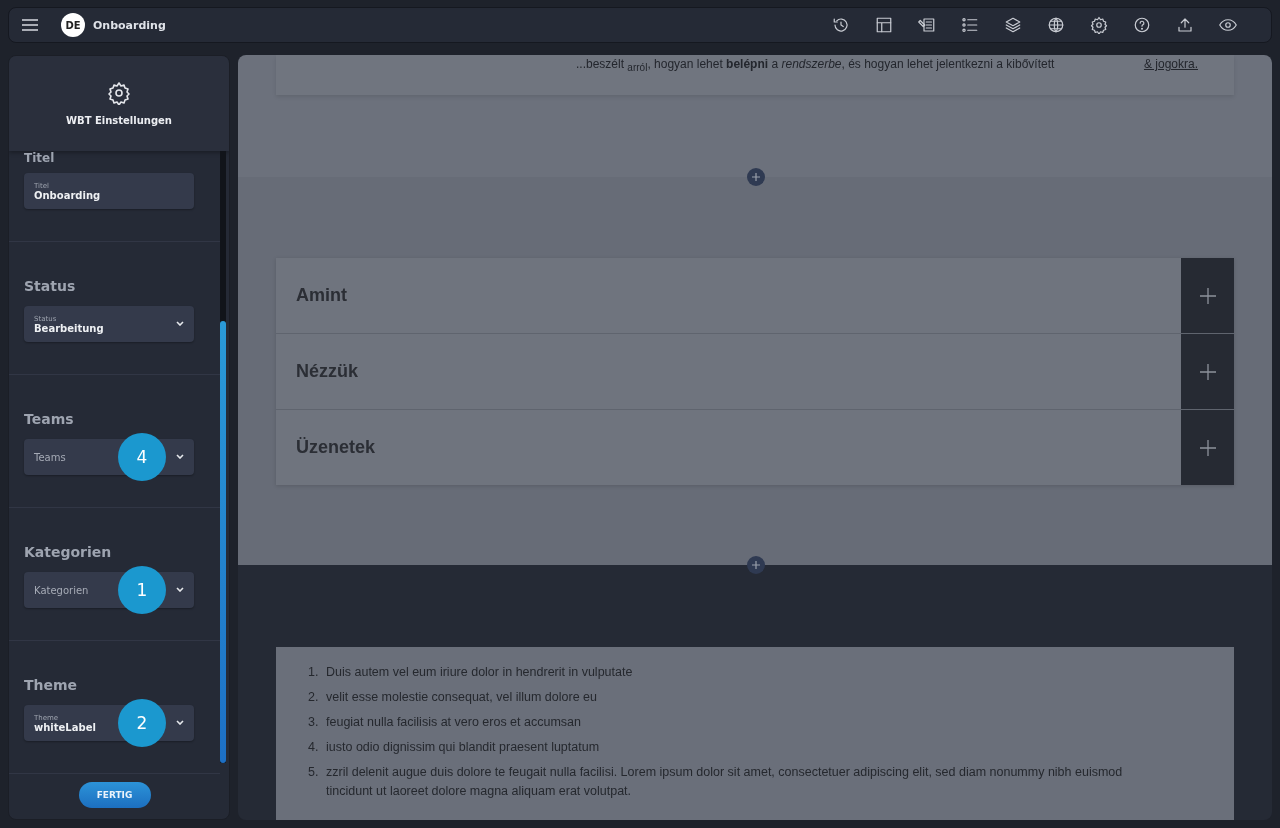 This screenshot has height=828, width=1280. What do you see at coordinates (738, 295) in the screenshot?
I see `accordion-title: Amint` at bounding box center [738, 295].